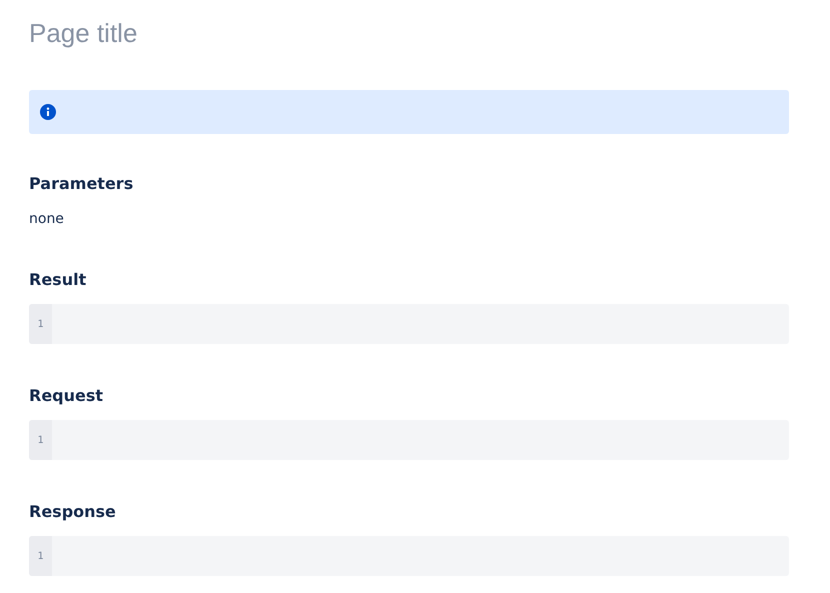 The height and width of the screenshot is (593, 830). Describe the element at coordinates (73, 512) in the screenshot. I see `section-heading: Response` at that location.